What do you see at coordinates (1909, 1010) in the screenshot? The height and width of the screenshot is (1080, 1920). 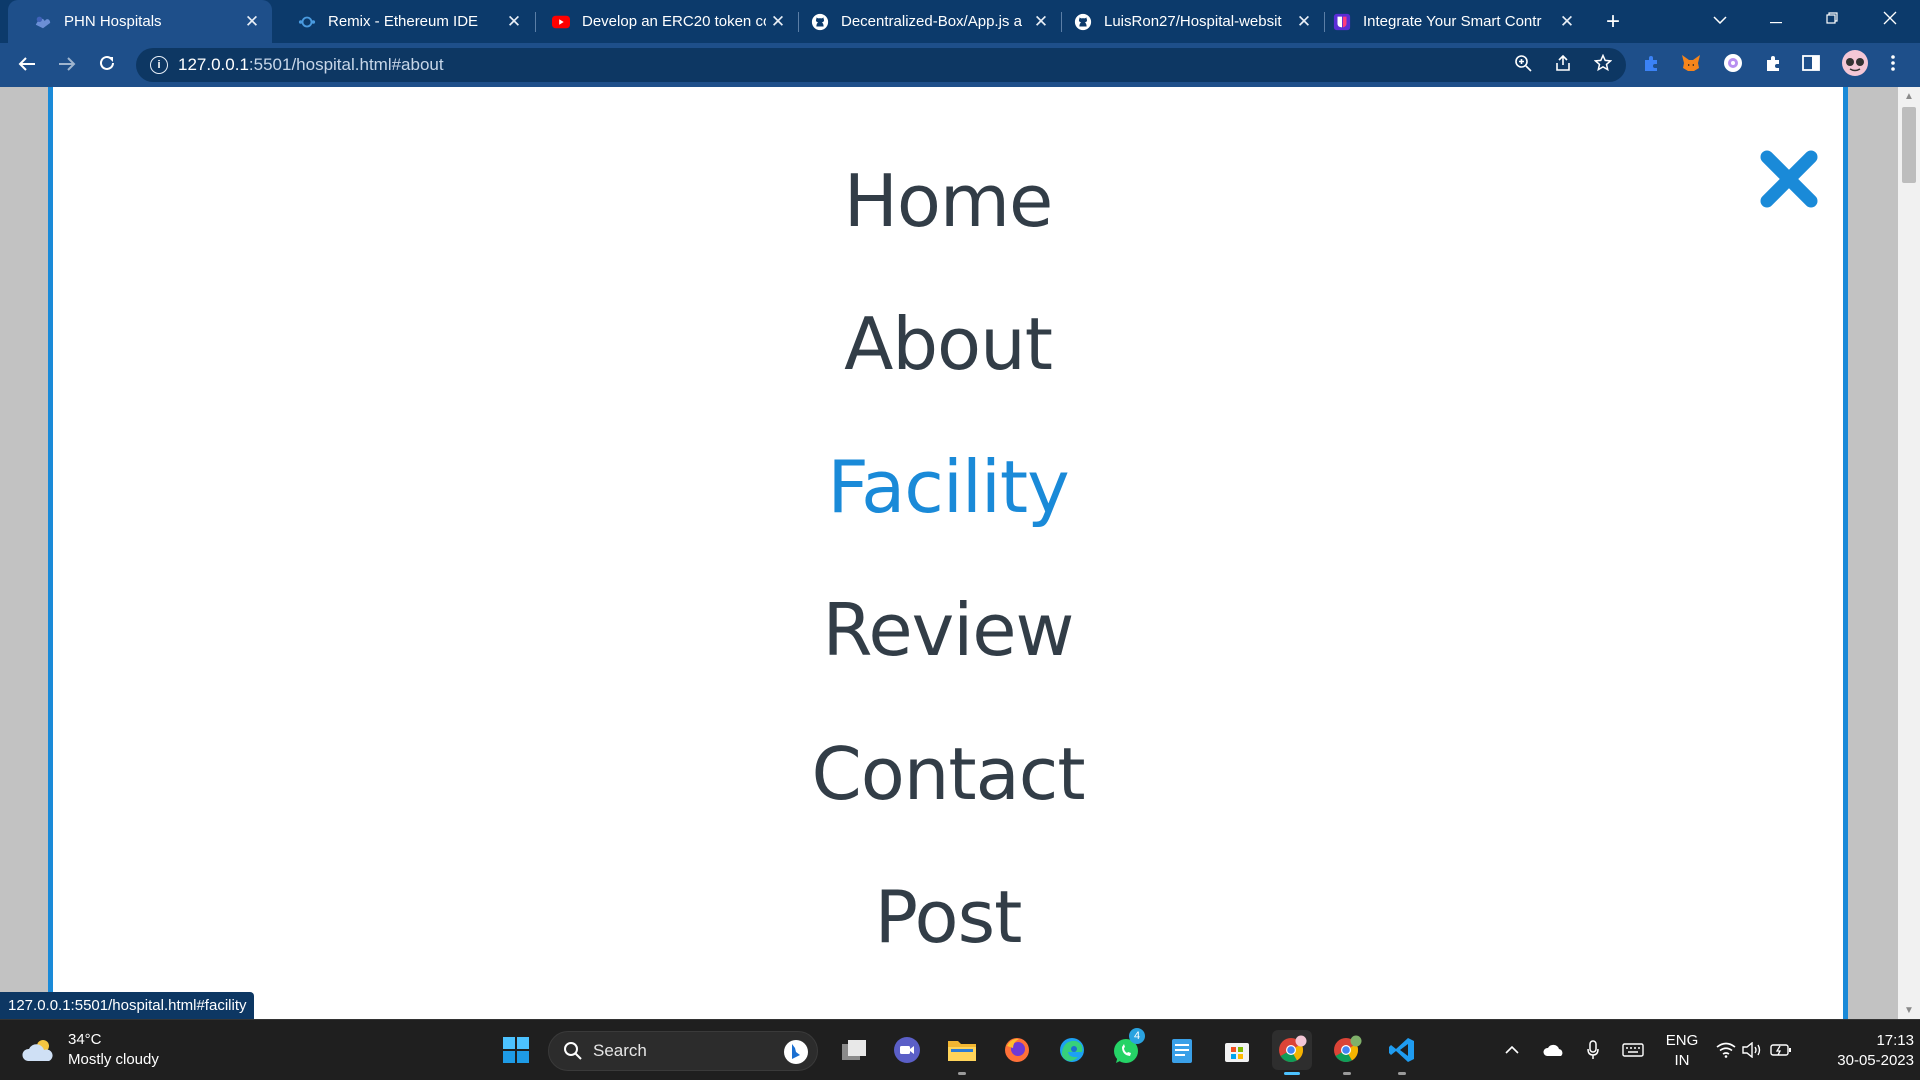 I see `scroll-down-arrow-icon: ▼` at bounding box center [1909, 1010].